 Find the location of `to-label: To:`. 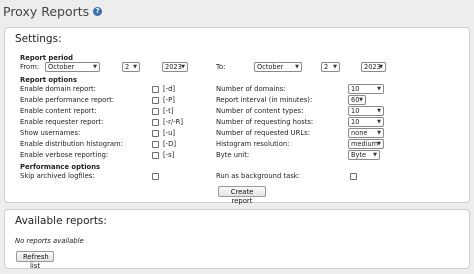

to-label: To: is located at coordinates (221, 67).